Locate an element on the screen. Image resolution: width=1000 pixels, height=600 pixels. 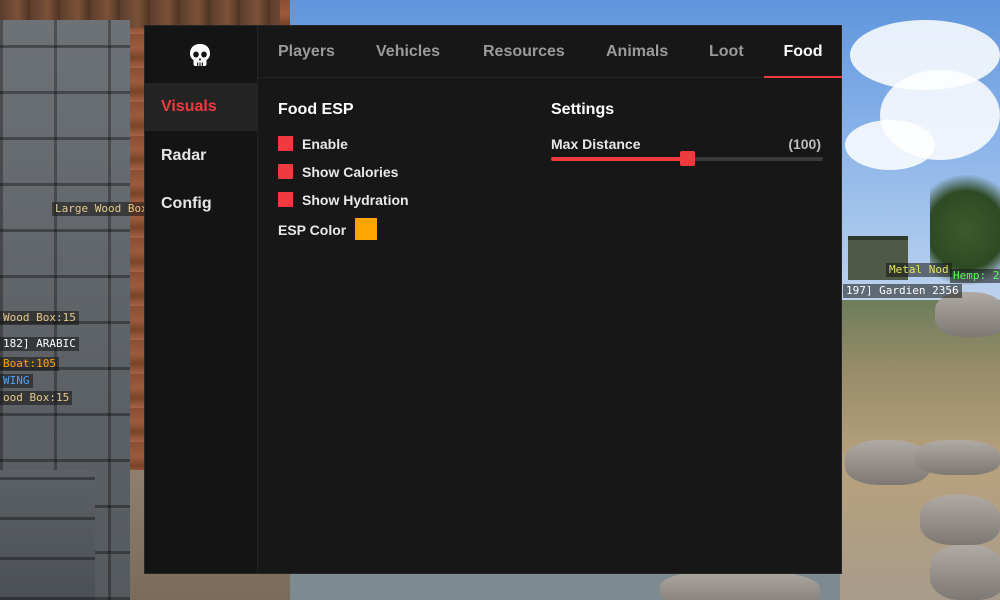
sidebar-item-visuals: Visuals is located at coordinates (201, 107).